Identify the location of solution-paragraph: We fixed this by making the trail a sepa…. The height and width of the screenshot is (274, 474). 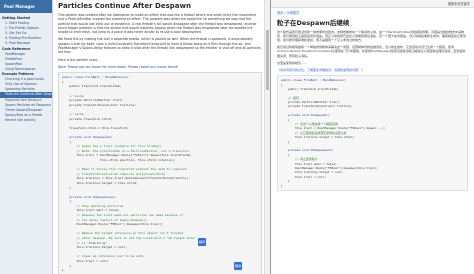
(159, 46).